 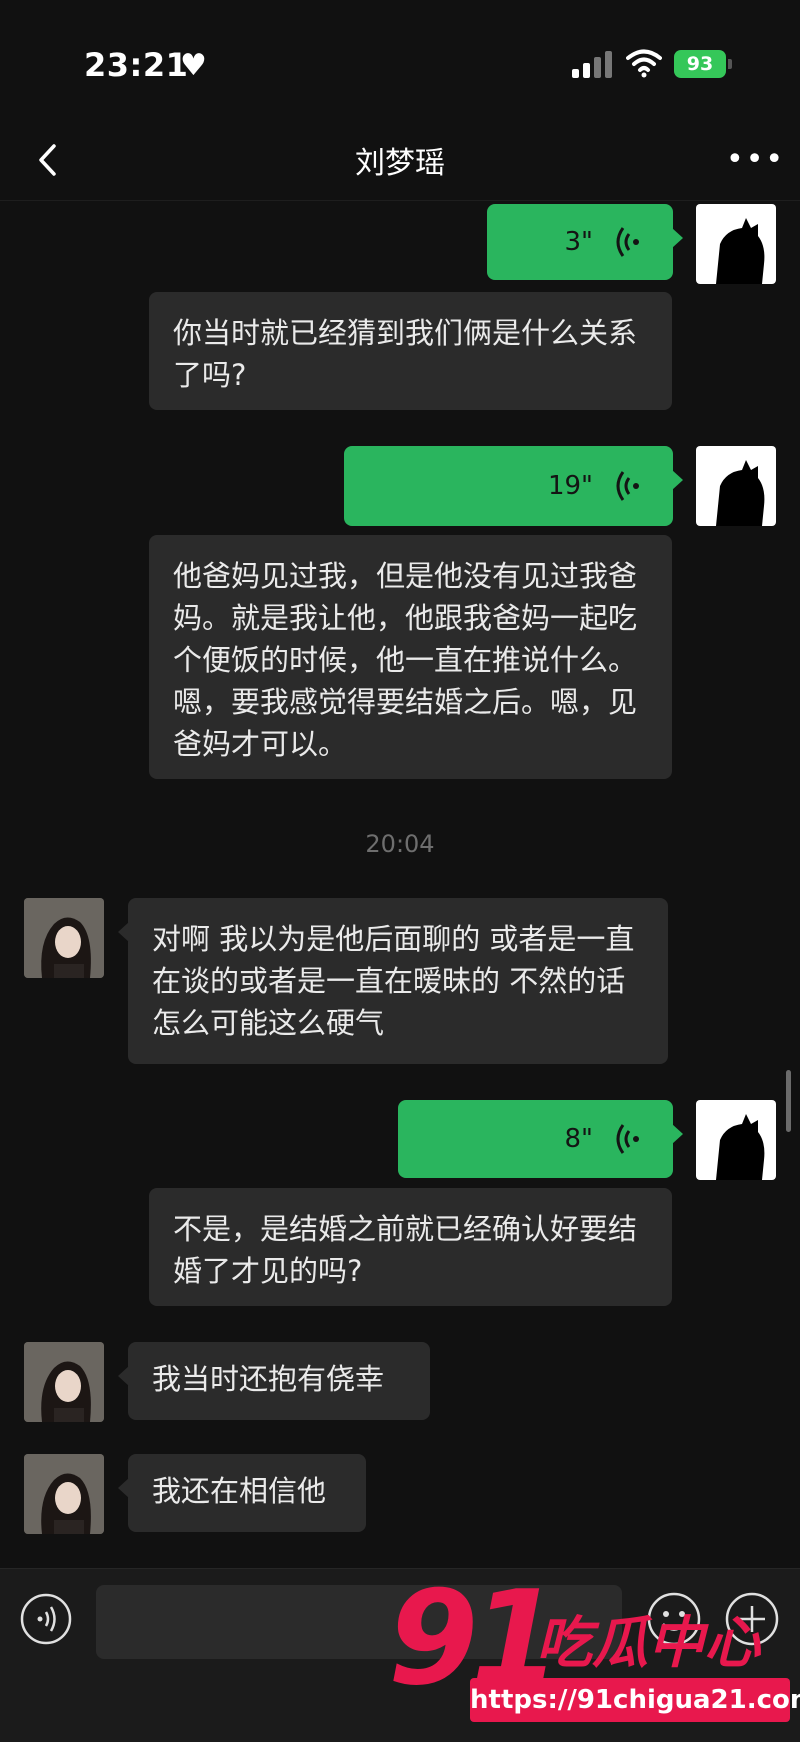 What do you see at coordinates (540, 1139) in the screenshot?
I see `voice-message: 8"` at bounding box center [540, 1139].